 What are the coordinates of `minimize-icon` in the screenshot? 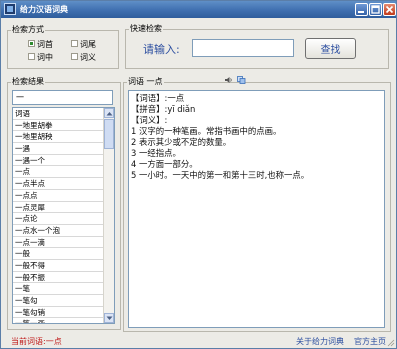 It's located at (361, 12).